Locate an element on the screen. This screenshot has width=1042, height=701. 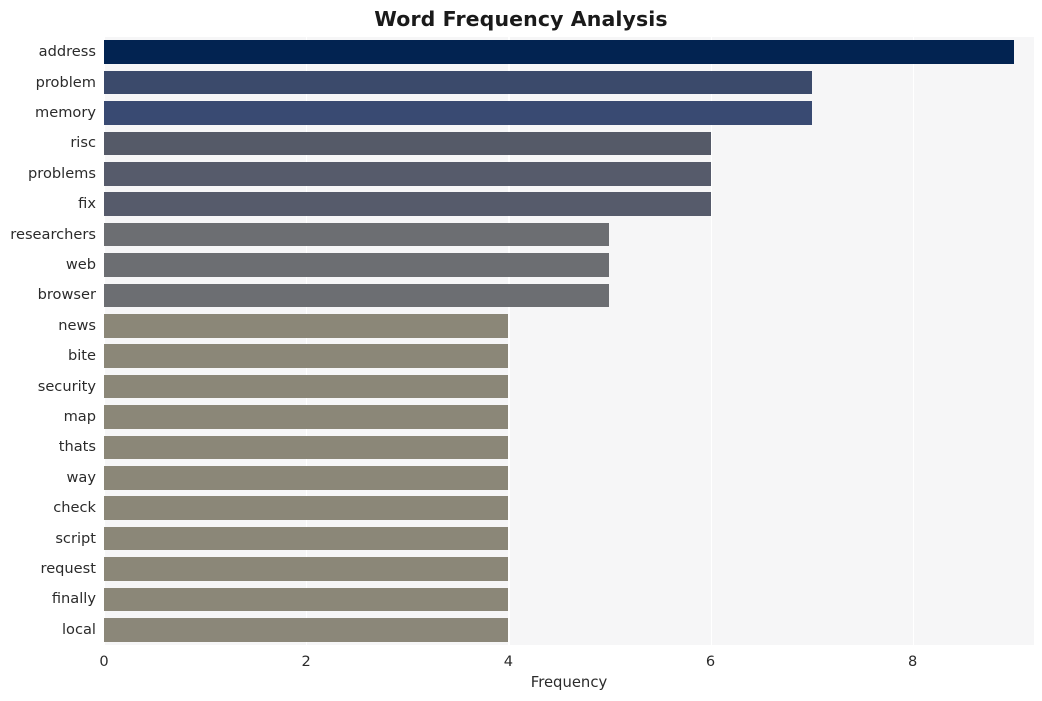
y-tick-label-finally: finally is located at coordinates (73, 599).